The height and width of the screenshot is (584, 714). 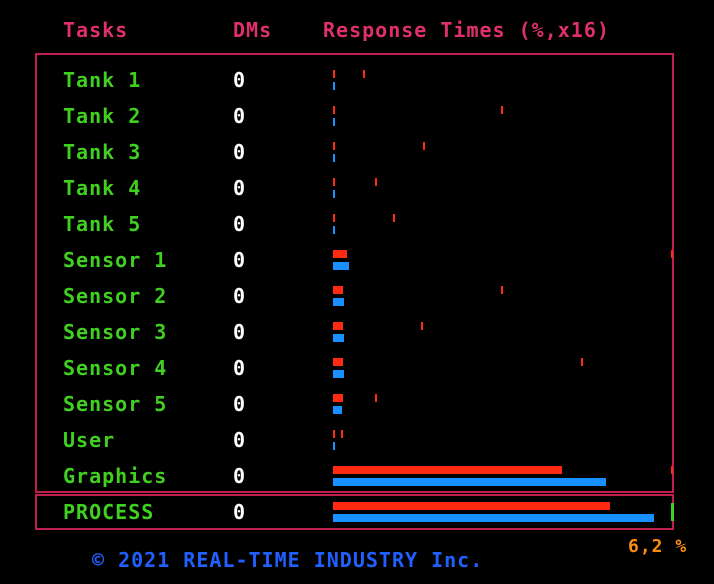 What do you see at coordinates (357, 115) in the screenshot?
I see `task-row: Tank 2 0` at bounding box center [357, 115].